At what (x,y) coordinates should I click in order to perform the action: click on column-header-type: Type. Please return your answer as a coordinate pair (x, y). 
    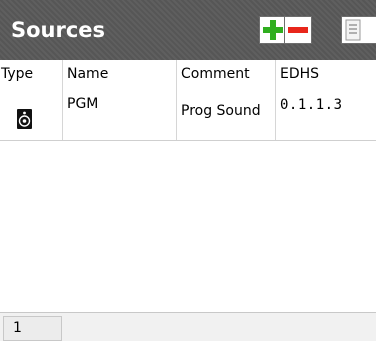
    Looking at the image, I should click on (17, 74).